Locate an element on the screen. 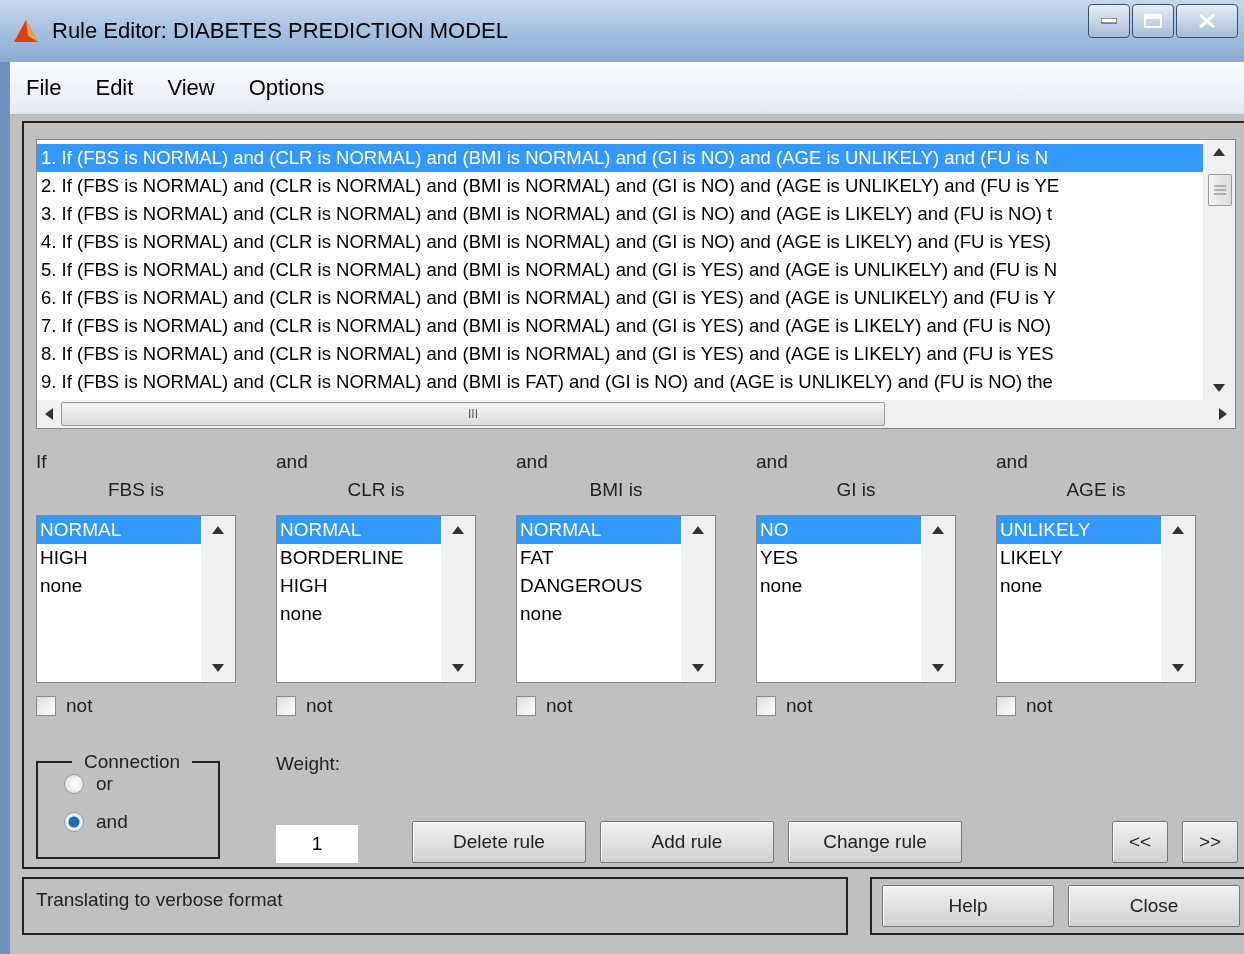 The width and height of the screenshot is (1244, 954). value-list: NORMAL HIGH none is located at coordinates (136, 599).